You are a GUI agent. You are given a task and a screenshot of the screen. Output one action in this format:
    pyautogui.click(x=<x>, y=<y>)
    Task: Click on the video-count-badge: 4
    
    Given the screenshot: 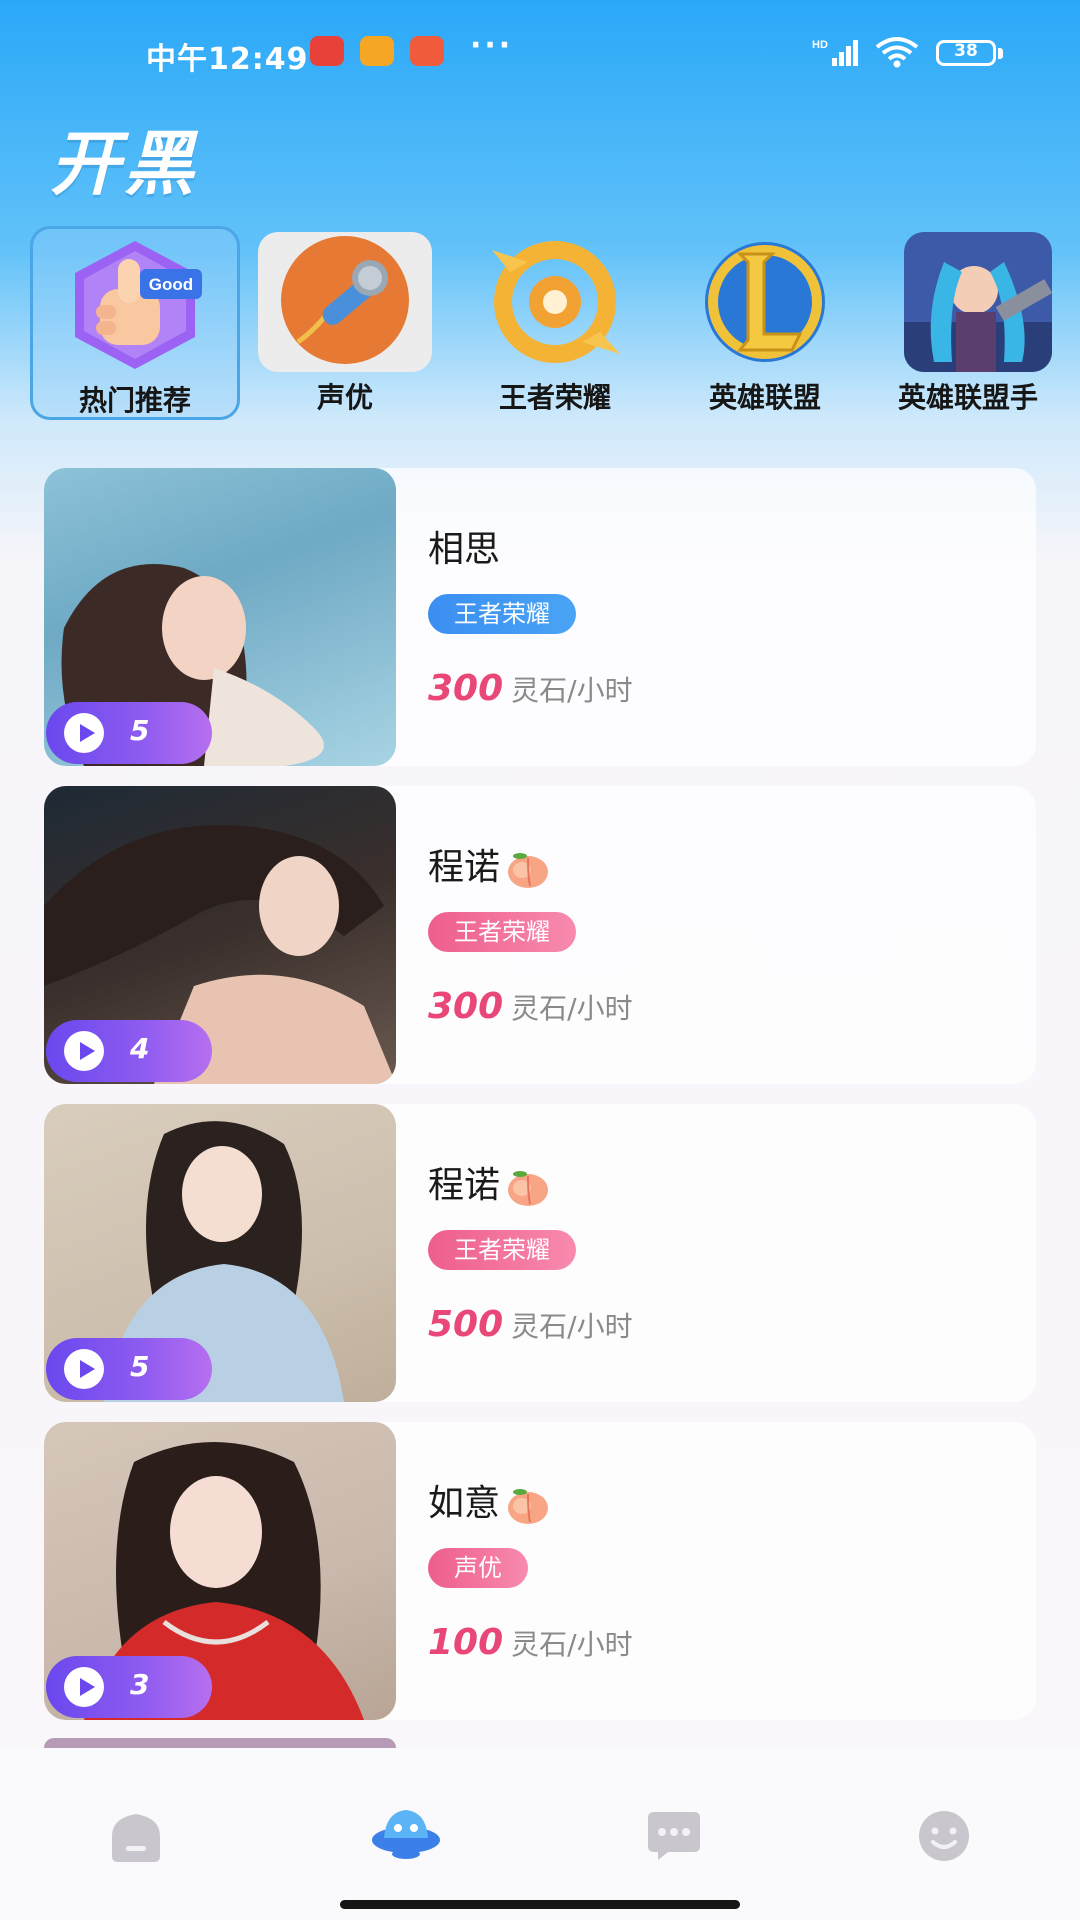 What is the action you would take?
    pyautogui.click(x=129, y=1051)
    